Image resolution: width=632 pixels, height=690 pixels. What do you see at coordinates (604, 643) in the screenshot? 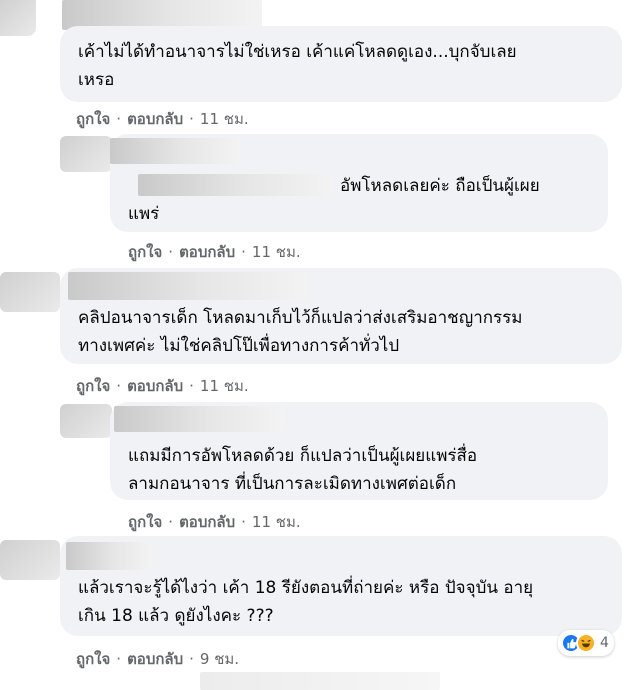
I see `reaction-count: 4` at bounding box center [604, 643].